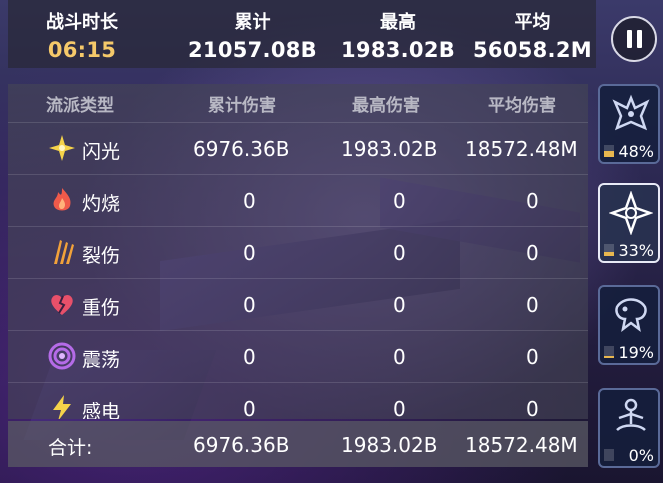 This screenshot has height=483, width=663. I want to click on damage-type-name: 重伤, so click(101, 308).